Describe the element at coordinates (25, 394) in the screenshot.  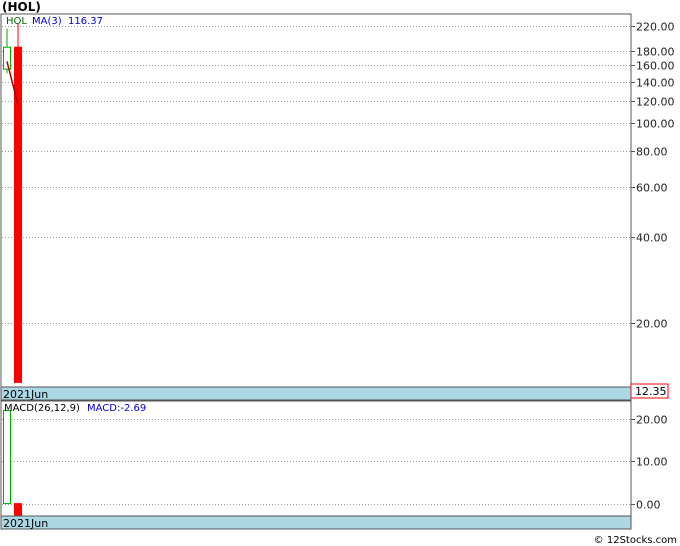
I see `price-date-label: 2021Jun` at that location.